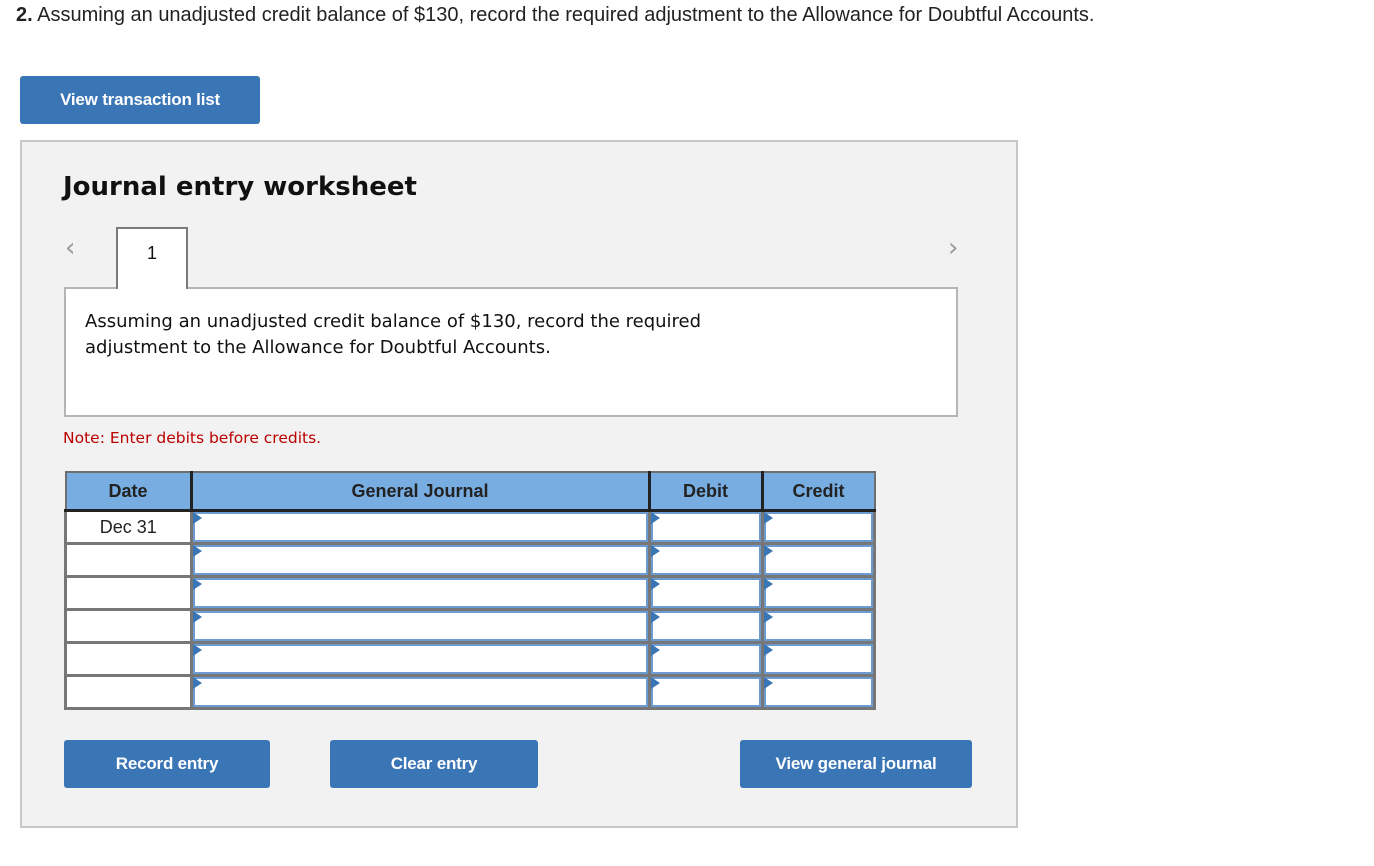  I want to click on header-date: Date, so click(129, 492).